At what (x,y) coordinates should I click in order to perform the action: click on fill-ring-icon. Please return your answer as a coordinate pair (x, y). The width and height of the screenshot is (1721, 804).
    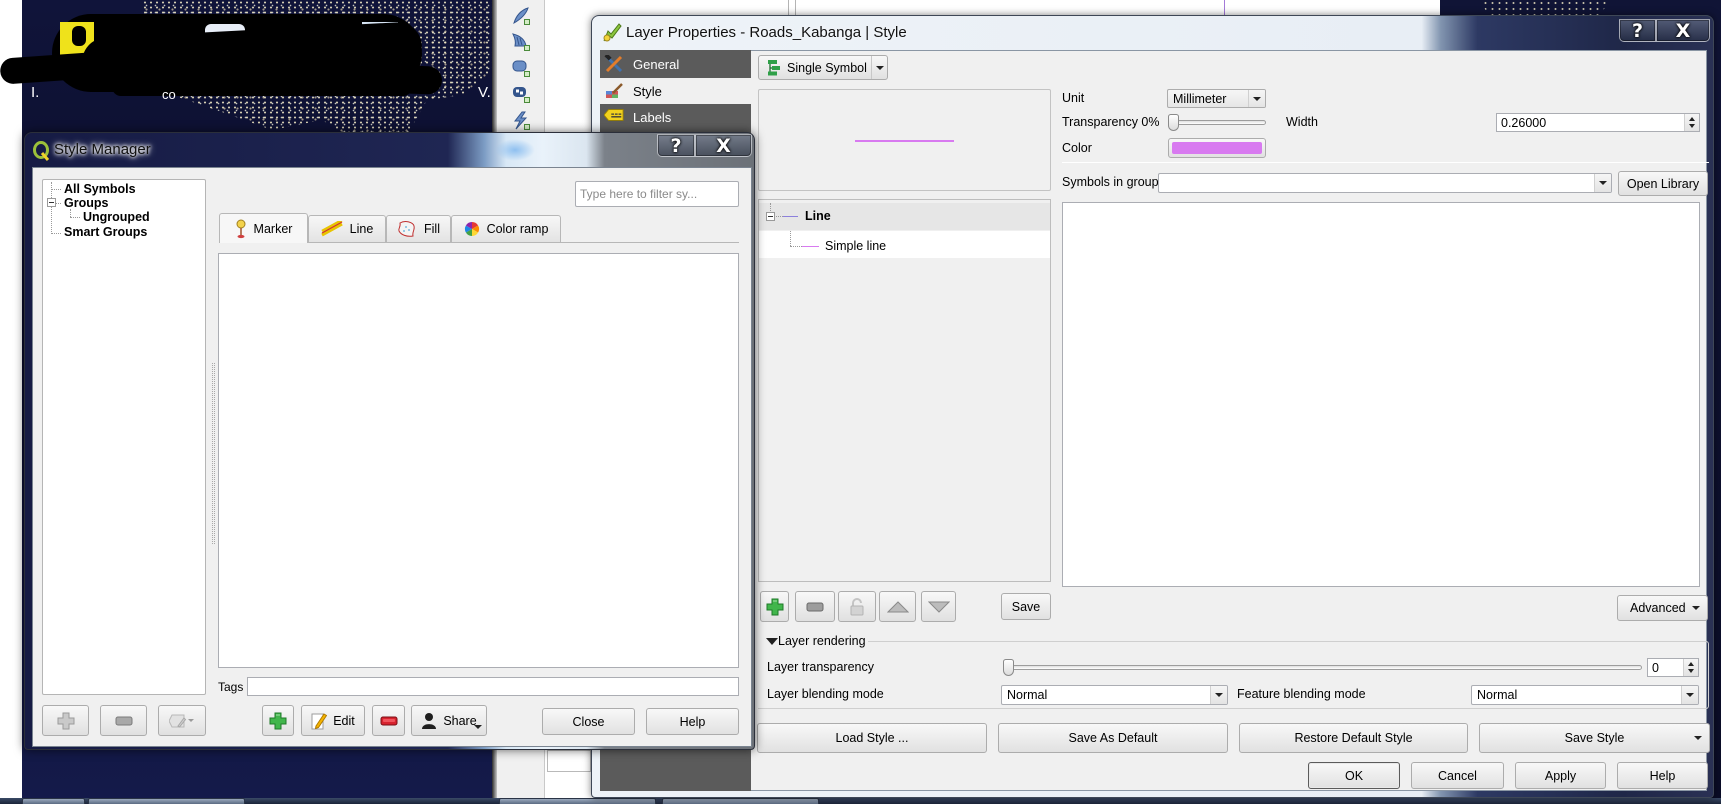
    Looking at the image, I should click on (521, 94).